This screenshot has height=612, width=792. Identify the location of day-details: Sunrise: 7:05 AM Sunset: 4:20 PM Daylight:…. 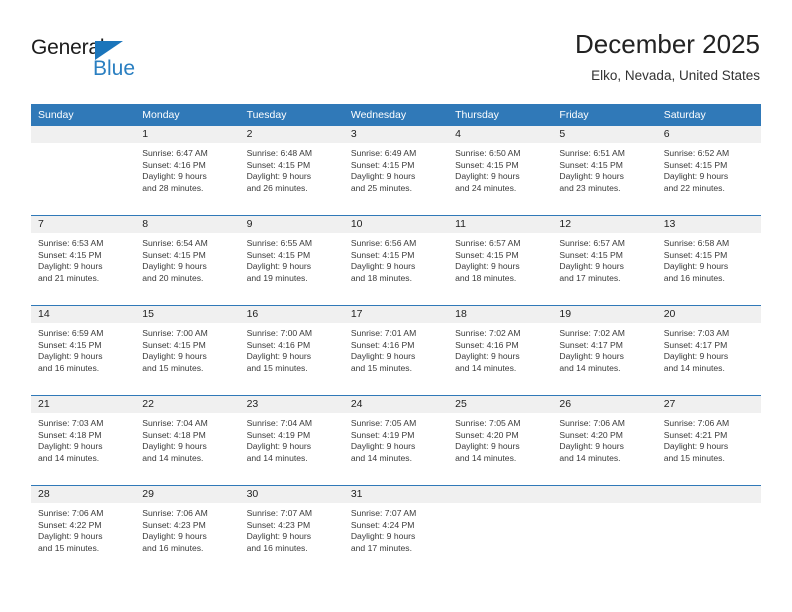
(500, 438).